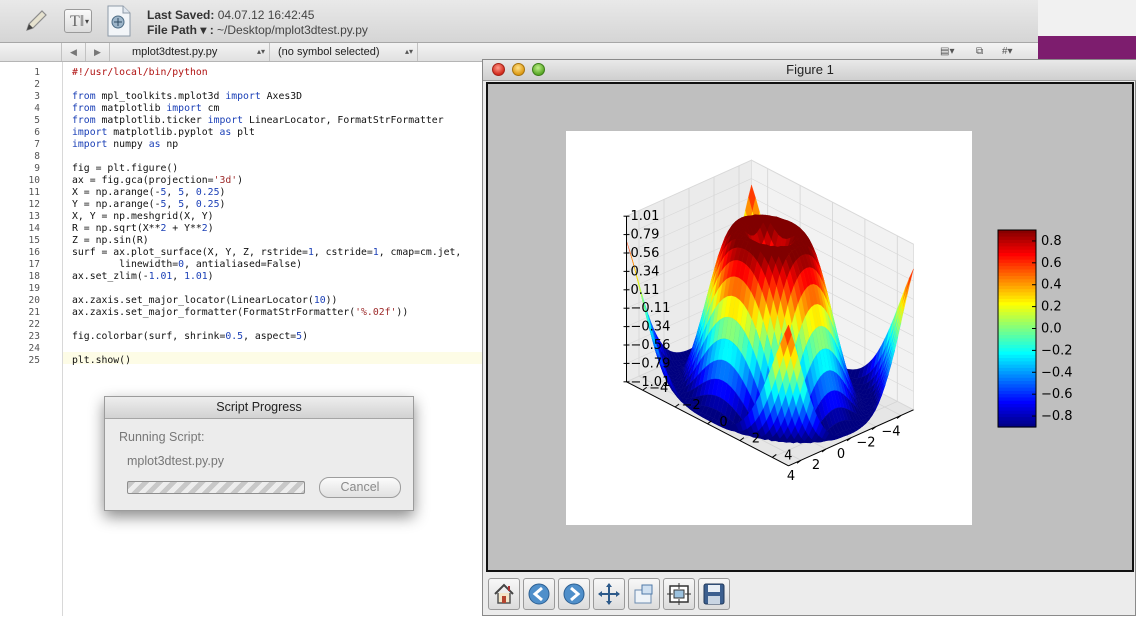 This screenshot has height=617, width=1136. Describe the element at coordinates (37, 156) in the screenshot. I see `line-number: 8` at that location.